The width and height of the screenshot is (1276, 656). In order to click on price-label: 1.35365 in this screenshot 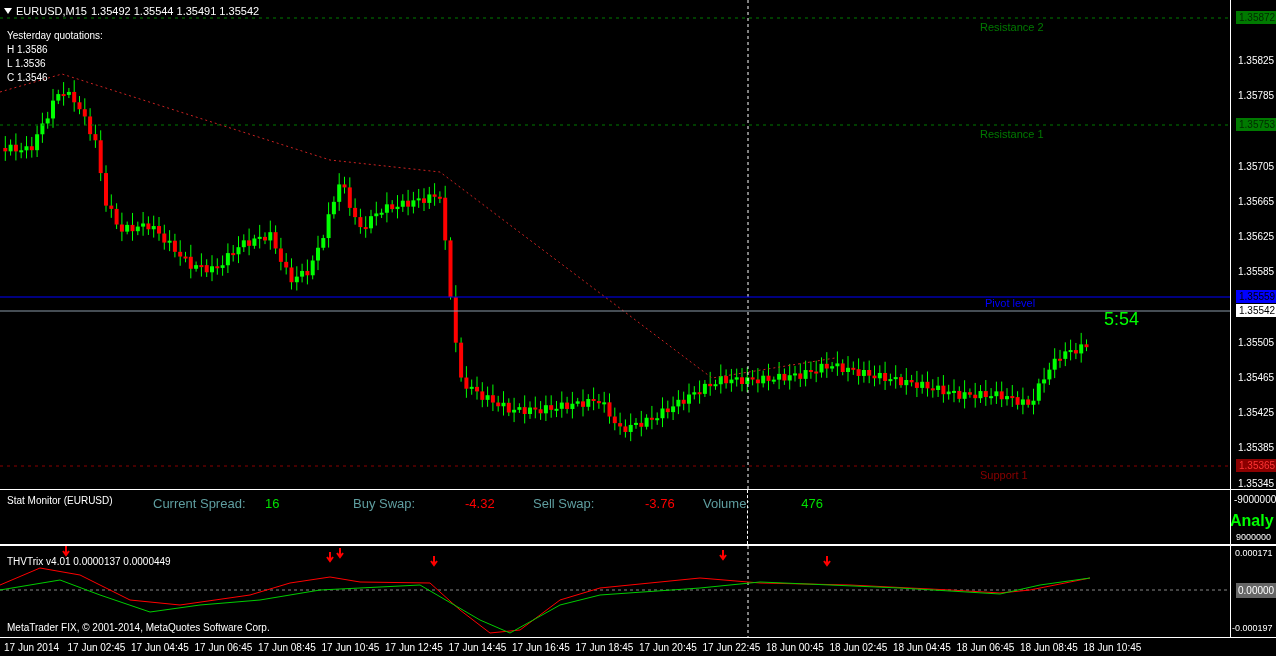, I will do `click(1256, 465)`.